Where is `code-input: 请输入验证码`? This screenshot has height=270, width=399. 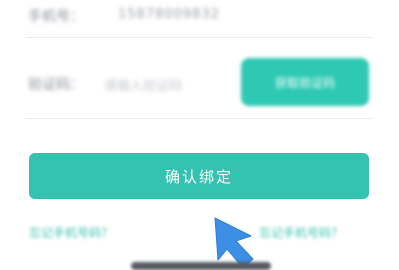
code-input: 请输入验证码 is located at coordinates (143, 84).